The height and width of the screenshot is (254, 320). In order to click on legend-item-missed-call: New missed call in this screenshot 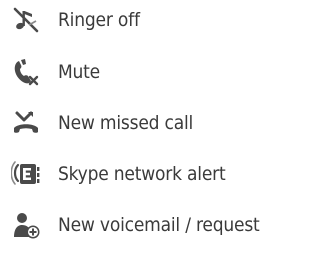, I will do `click(139, 123)`.